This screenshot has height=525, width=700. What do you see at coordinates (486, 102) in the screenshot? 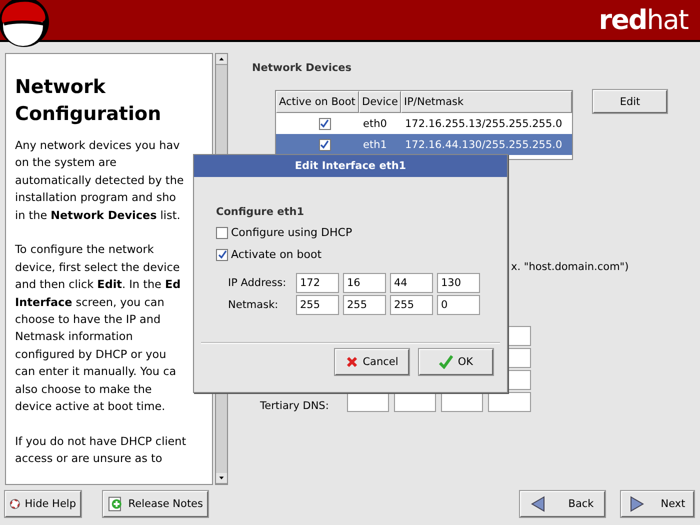
I see `column-header: IP/Netmask` at bounding box center [486, 102].